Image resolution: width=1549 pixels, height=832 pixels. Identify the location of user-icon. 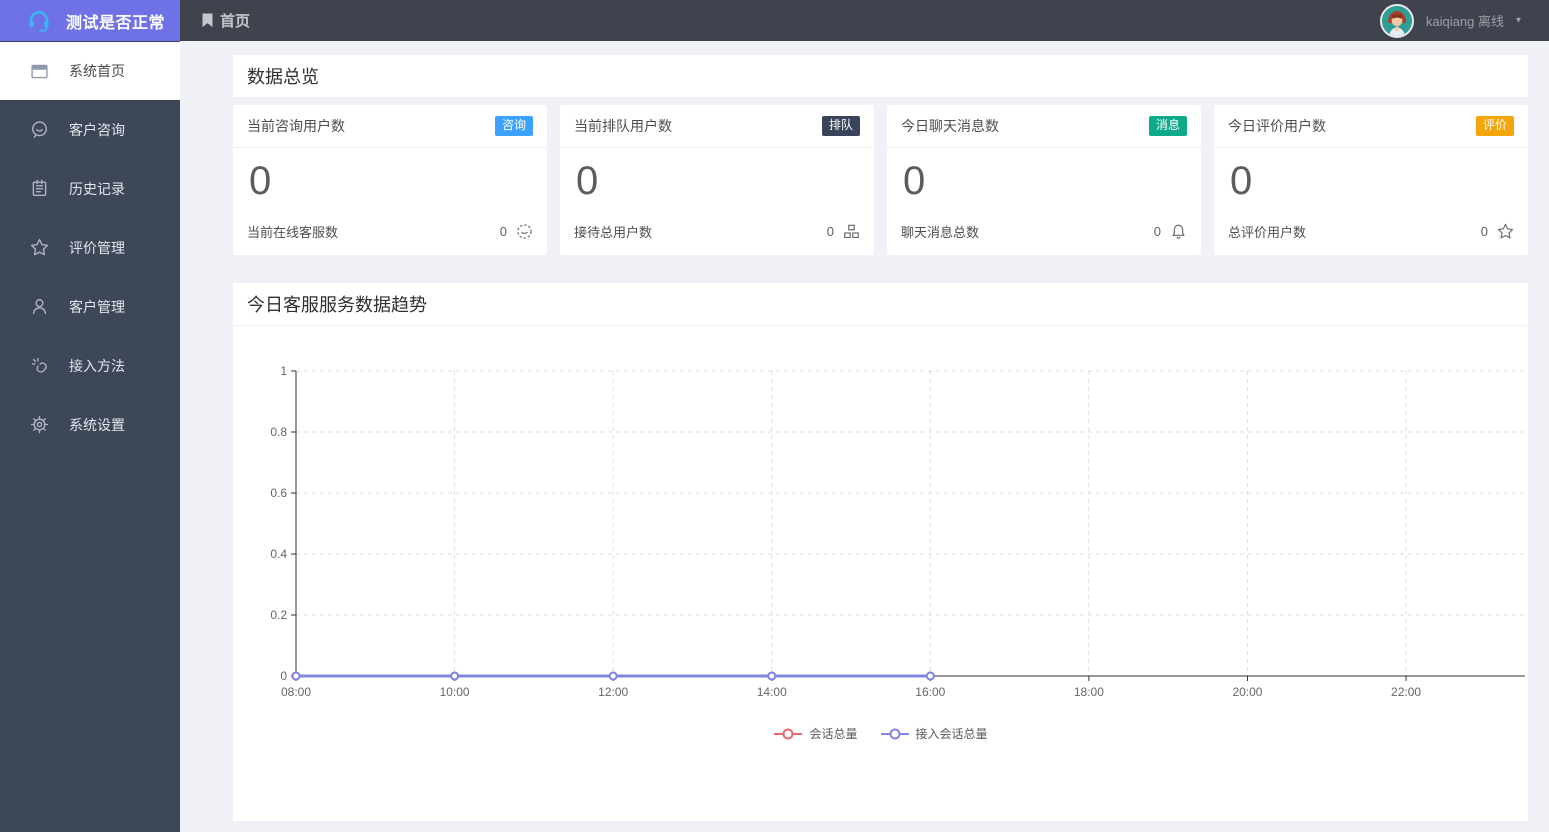
(39, 307).